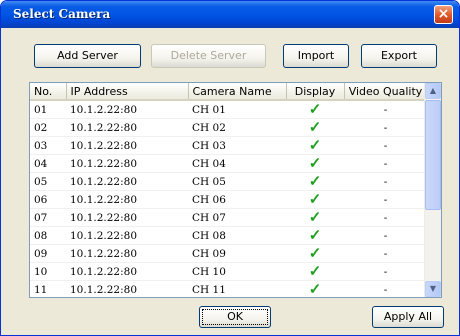  What do you see at coordinates (433, 155) in the screenshot?
I see `scroll-thumb` at bounding box center [433, 155].